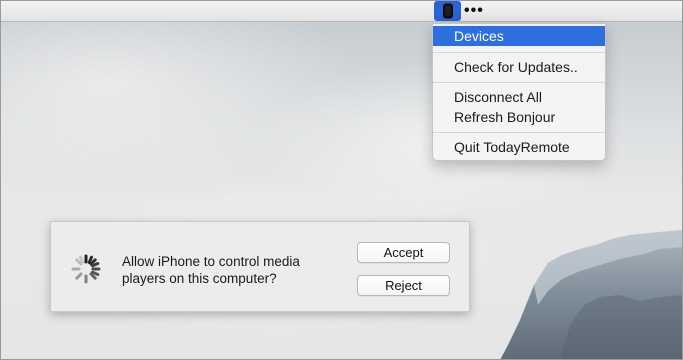 This screenshot has width=683, height=360. Describe the element at coordinates (403, 285) in the screenshot. I see `reject-button: Reject` at that location.